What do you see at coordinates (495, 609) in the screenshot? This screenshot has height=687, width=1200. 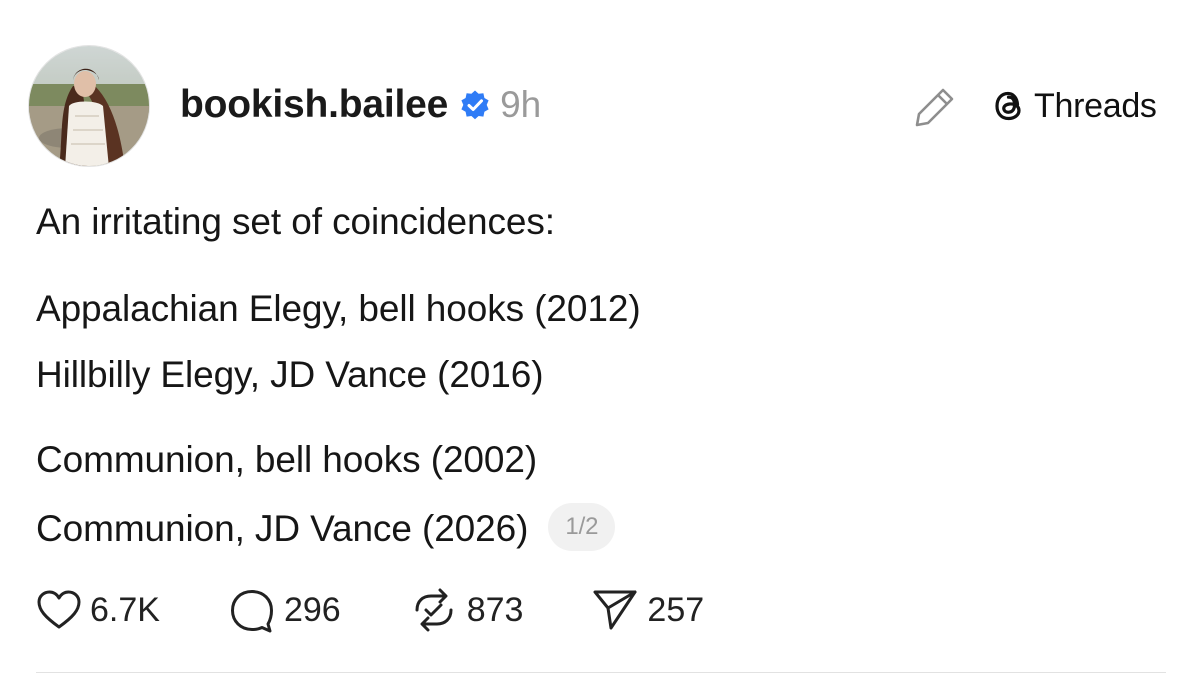 I see `repost-count: 873` at bounding box center [495, 609].